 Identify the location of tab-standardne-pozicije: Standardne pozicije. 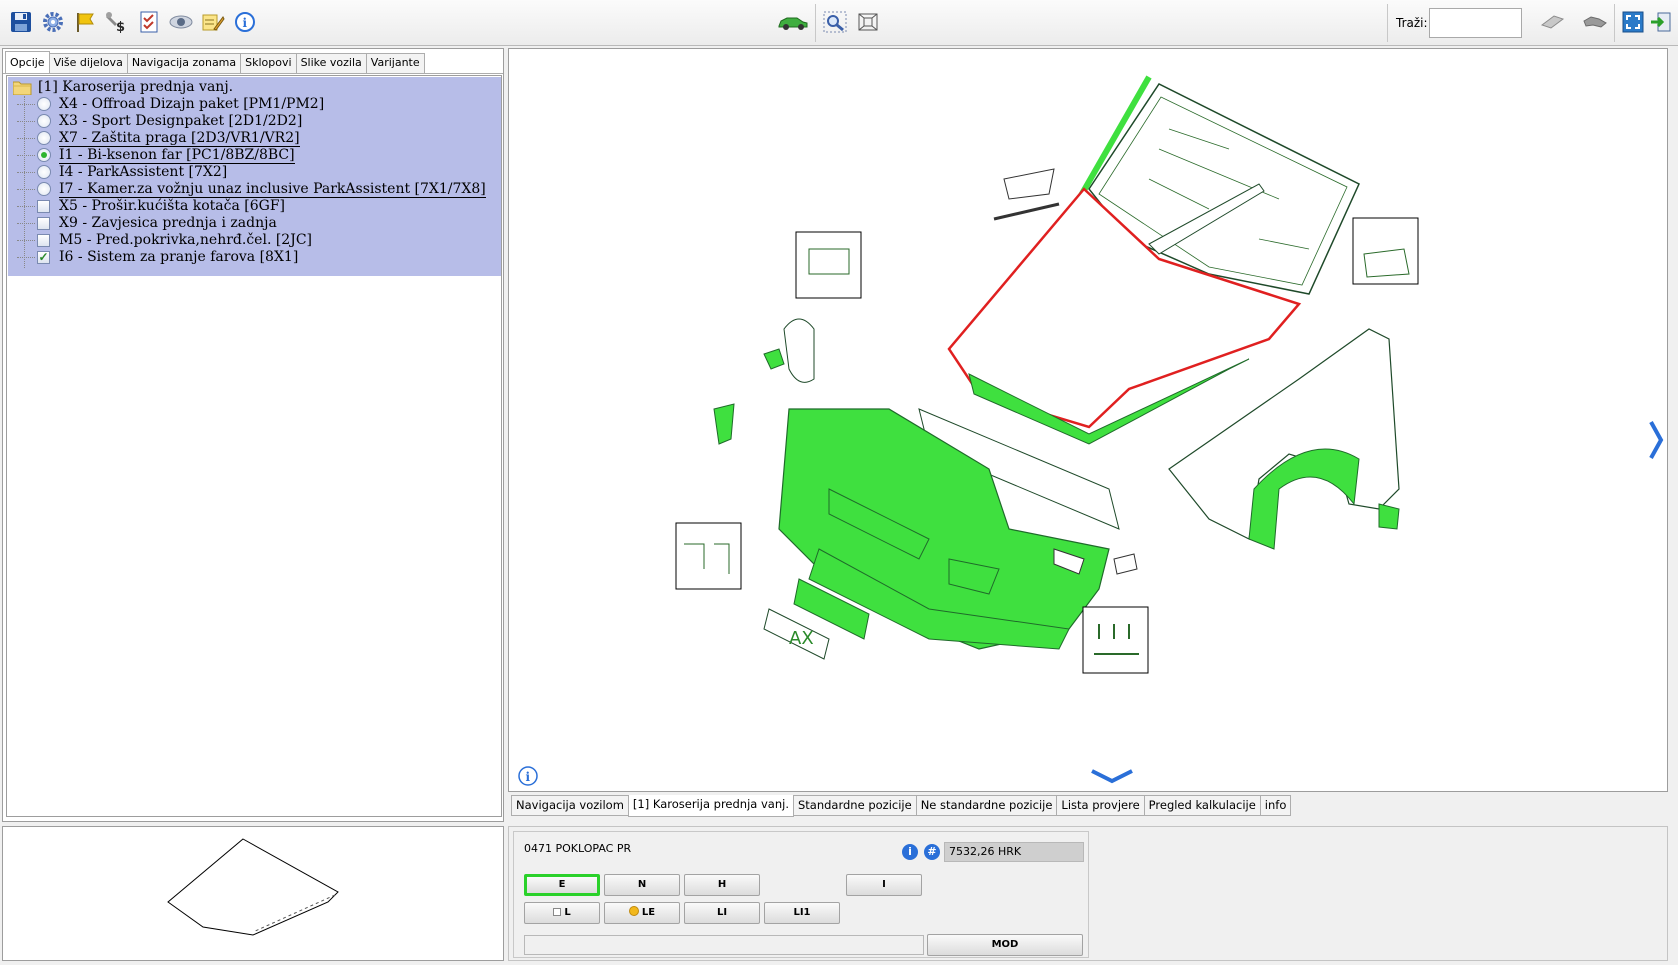
(854, 805).